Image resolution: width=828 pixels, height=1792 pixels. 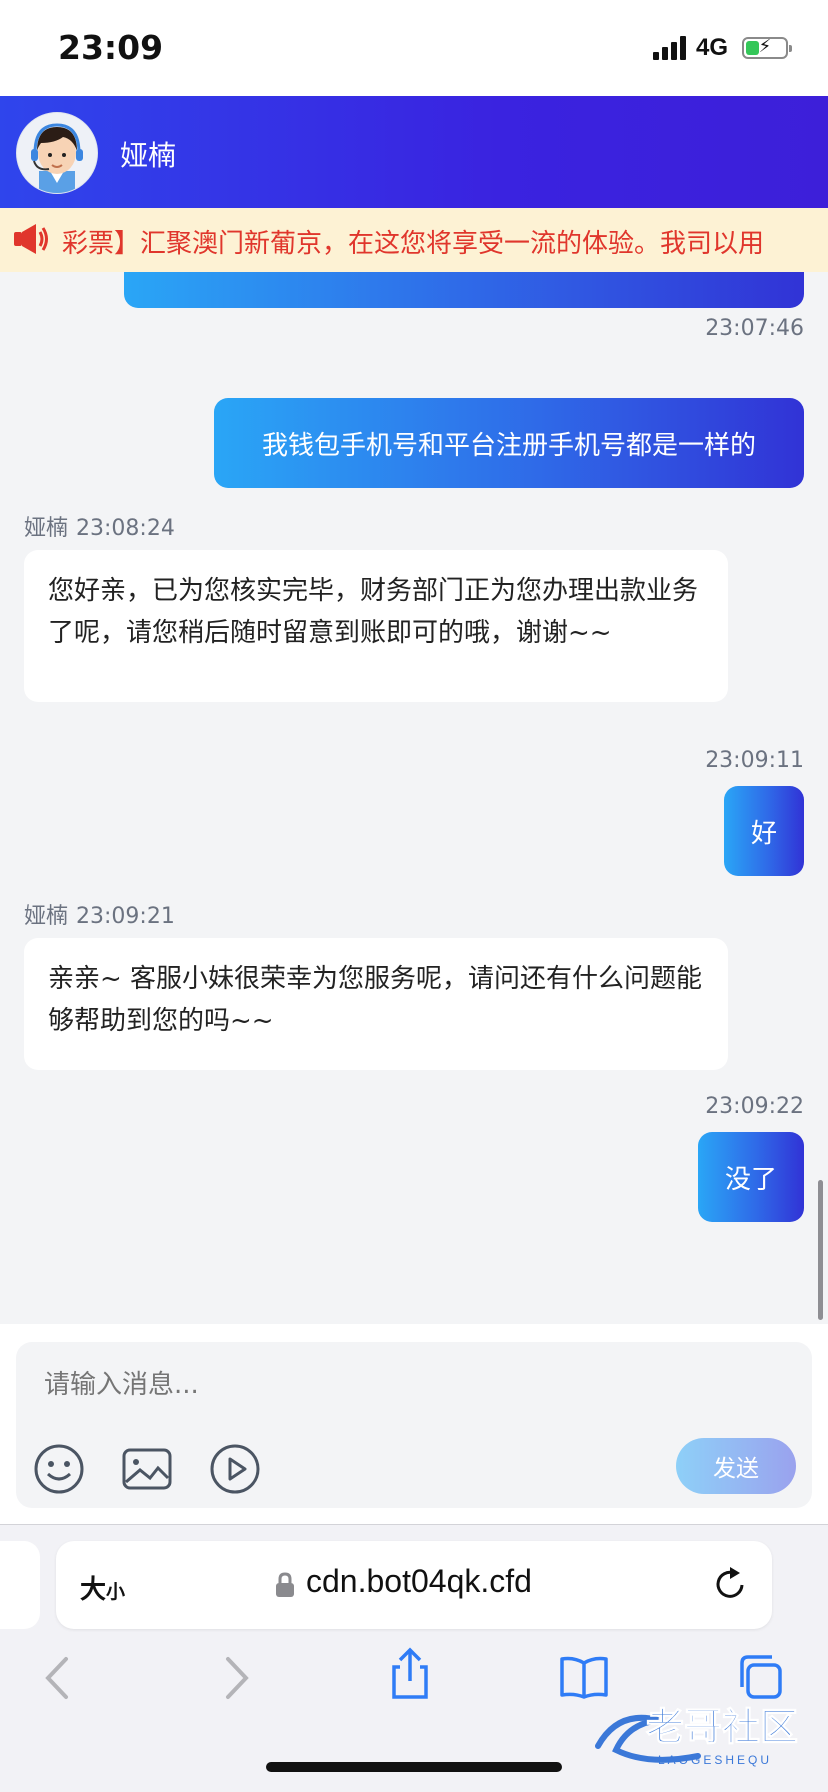 What do you see at coordinates (57, 1680) in the screenshot?
I see `back-icon` at bounding box center [57, 1680].